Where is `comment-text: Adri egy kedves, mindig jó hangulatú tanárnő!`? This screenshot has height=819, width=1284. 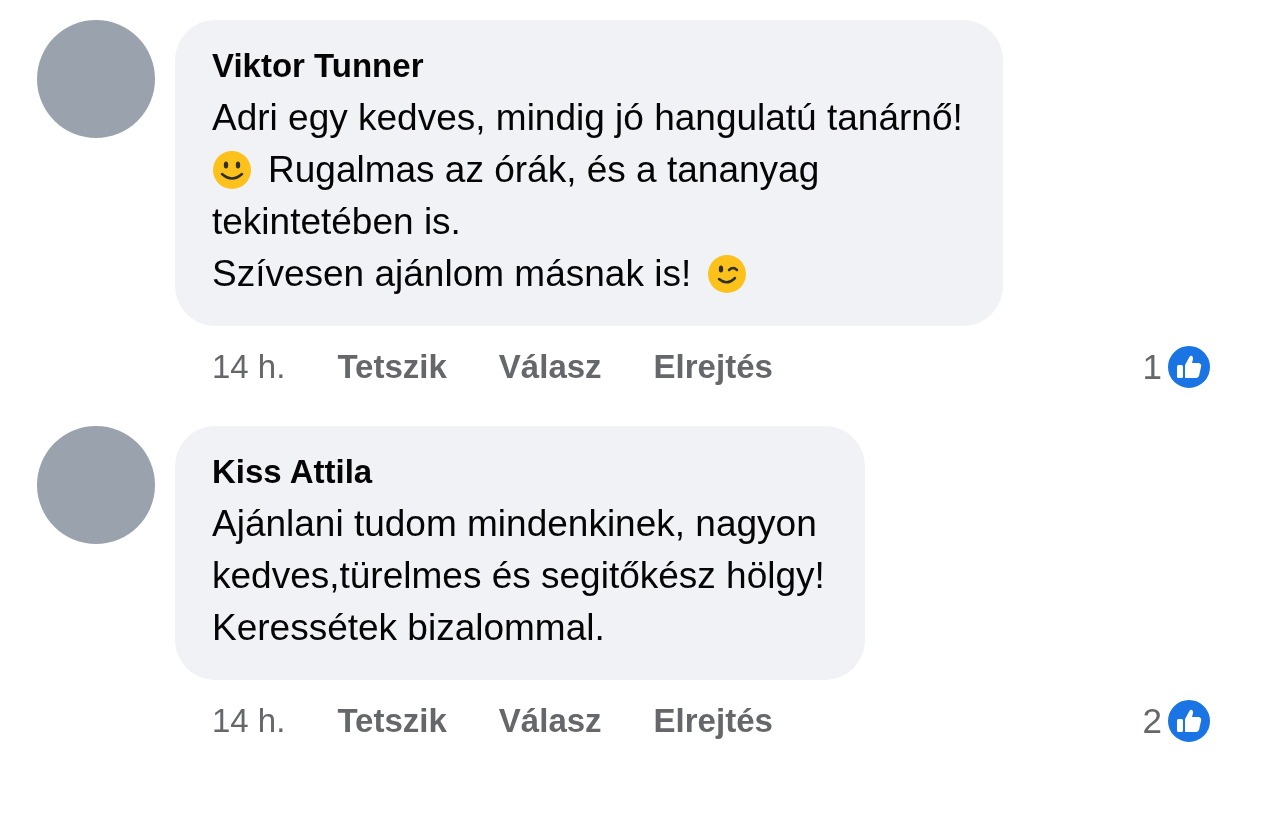
comment-text: Adri egy kedves, mindig jó hangulatú tanárnő! is located at coordinates (587, 118).